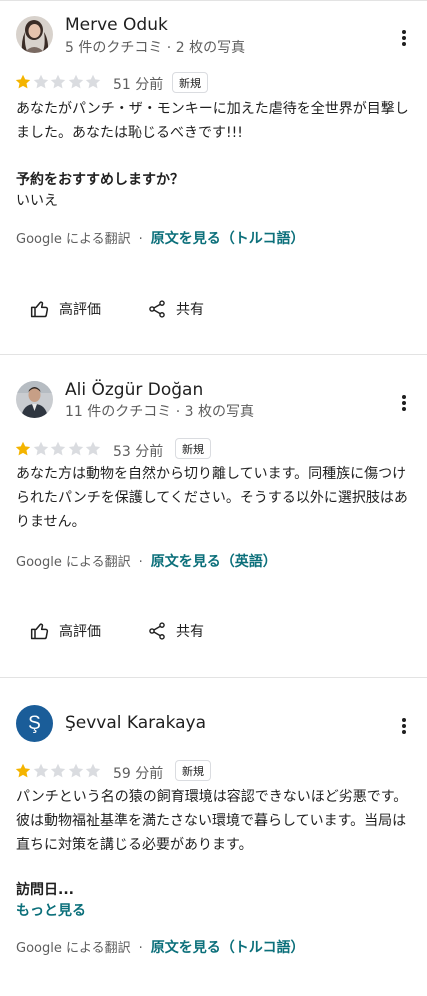  Describe the element at coordinates (135, 723) in the screenshot. I see `reviewer-name: Şevval Karakaya` at that location.